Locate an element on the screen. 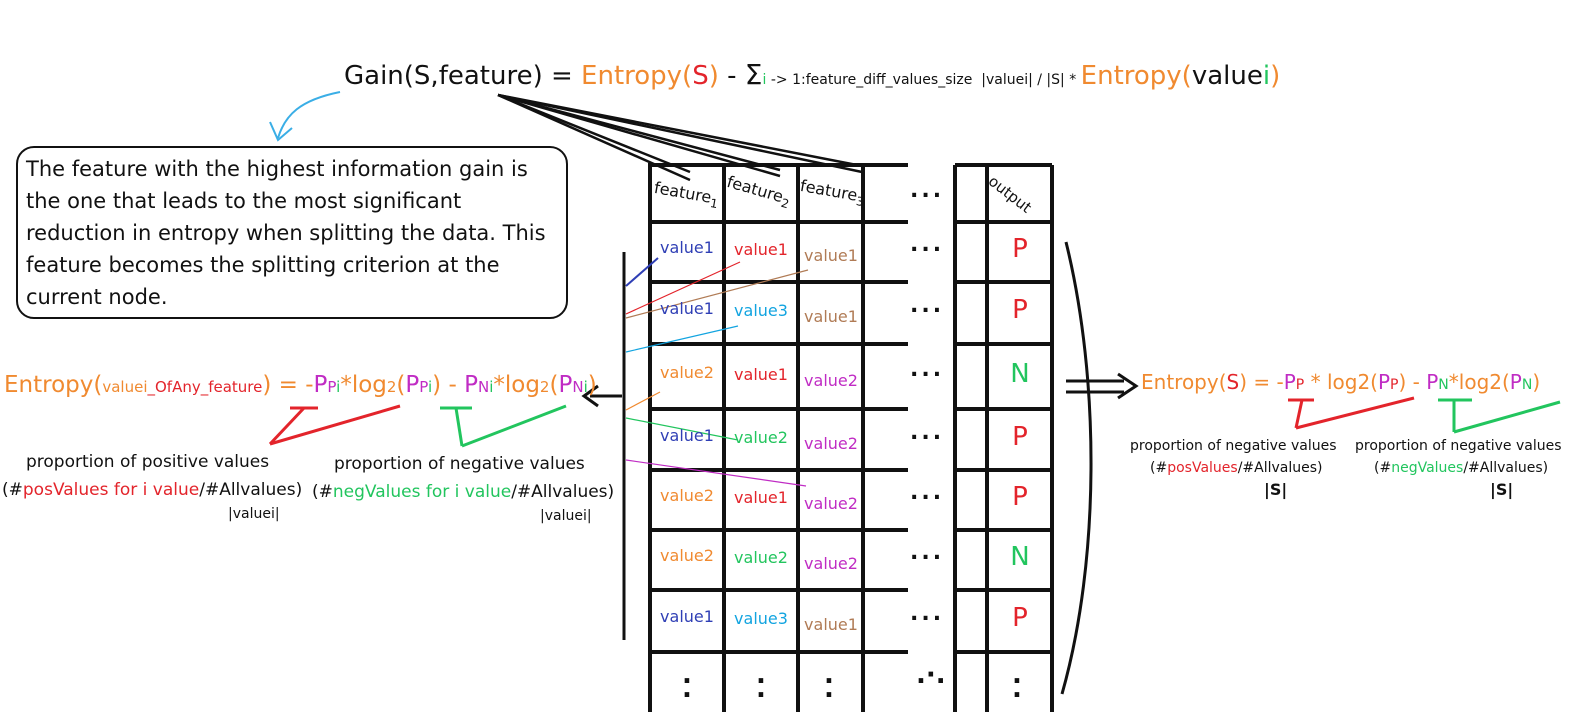 This screenshot has height=712, width=1582. bottom-vdots-1: .. is located at coordinates (687, 682).